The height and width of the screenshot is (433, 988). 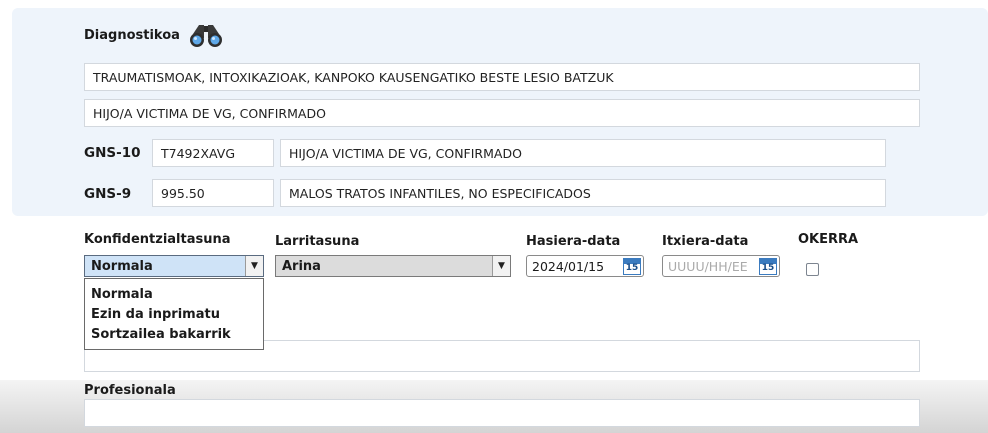 I want to click on professional-field, so click(x=502, y=413).